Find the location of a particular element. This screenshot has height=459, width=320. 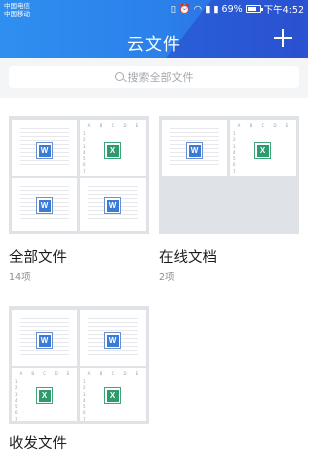

status-right: ▯ ⏰ ◠ ▮ ▮ 69% 下午4:52 is located at coordinates (237, 10).